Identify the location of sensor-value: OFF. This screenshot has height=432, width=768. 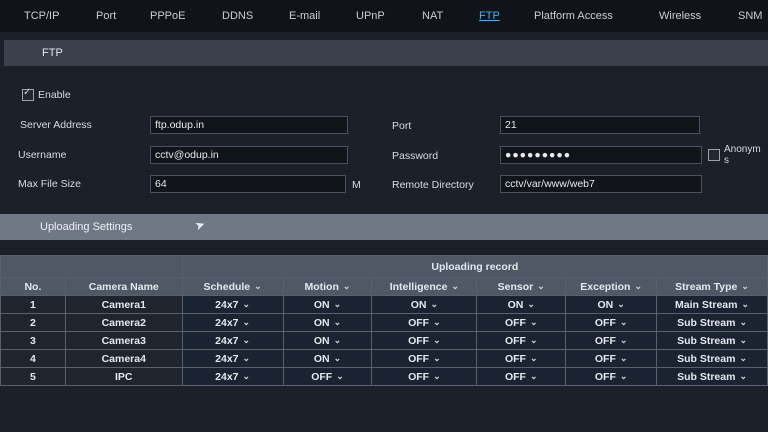
(515, 322).